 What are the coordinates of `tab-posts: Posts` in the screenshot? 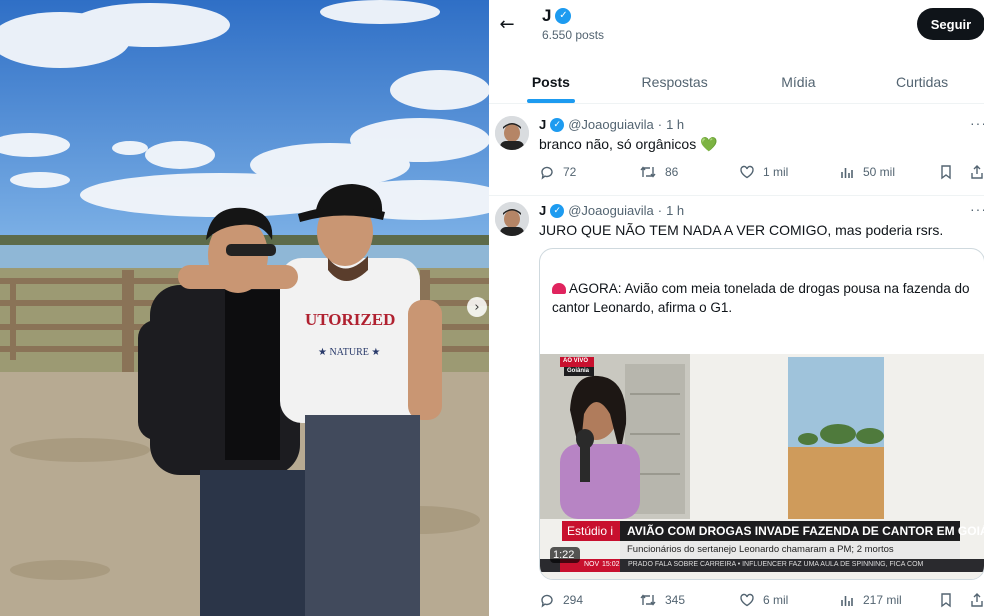 It's located at (551, 81).